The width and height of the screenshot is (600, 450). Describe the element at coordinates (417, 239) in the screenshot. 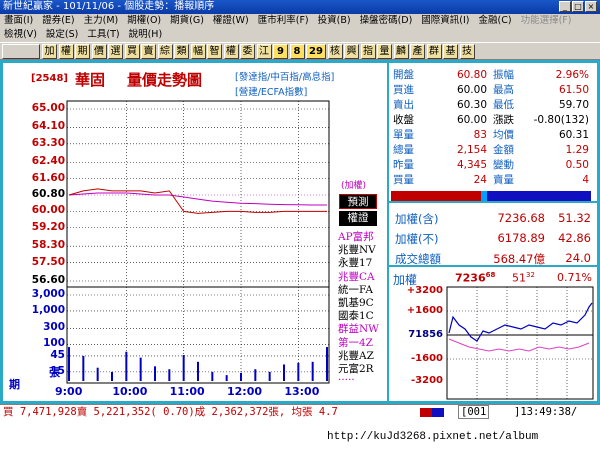

I see `index-stat-label: 加權(不)` at that location.